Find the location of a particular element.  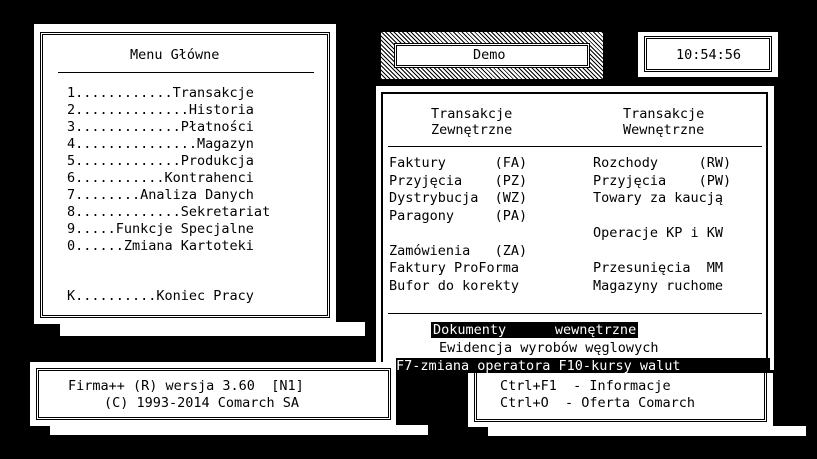

menu-documents-internal: Dokumenty wewnętrzne is located at coordinates (535, 330).